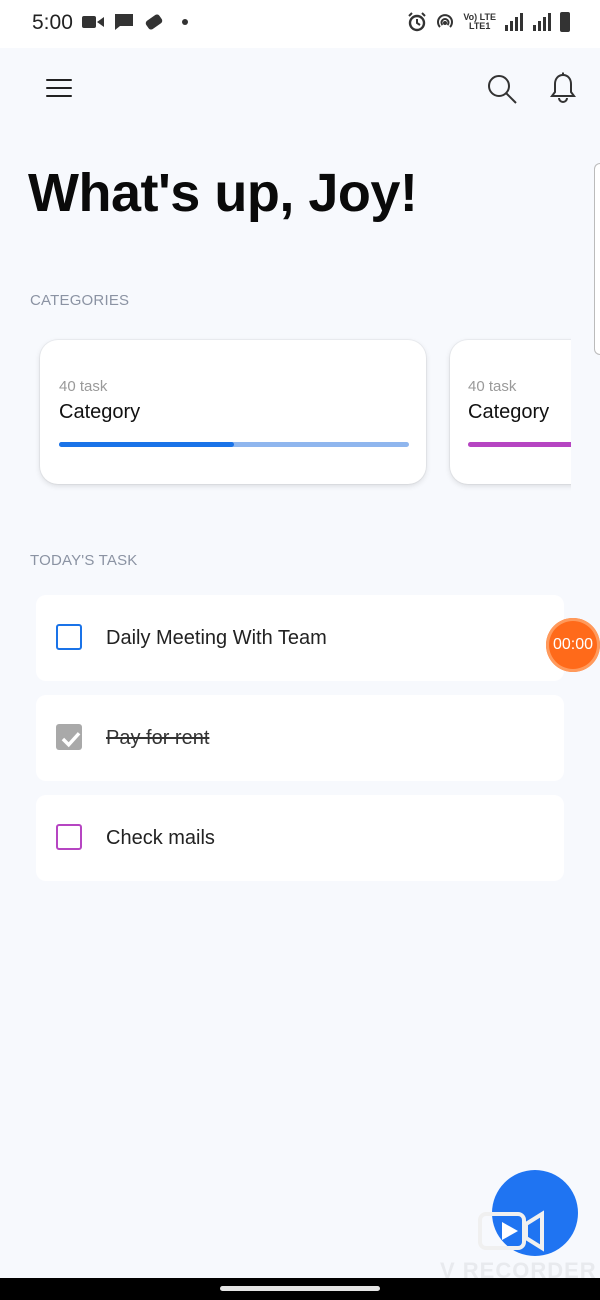 The width and height of the screenshot is (600, 1300). I want to click on bell-icon, so click(563, 88).